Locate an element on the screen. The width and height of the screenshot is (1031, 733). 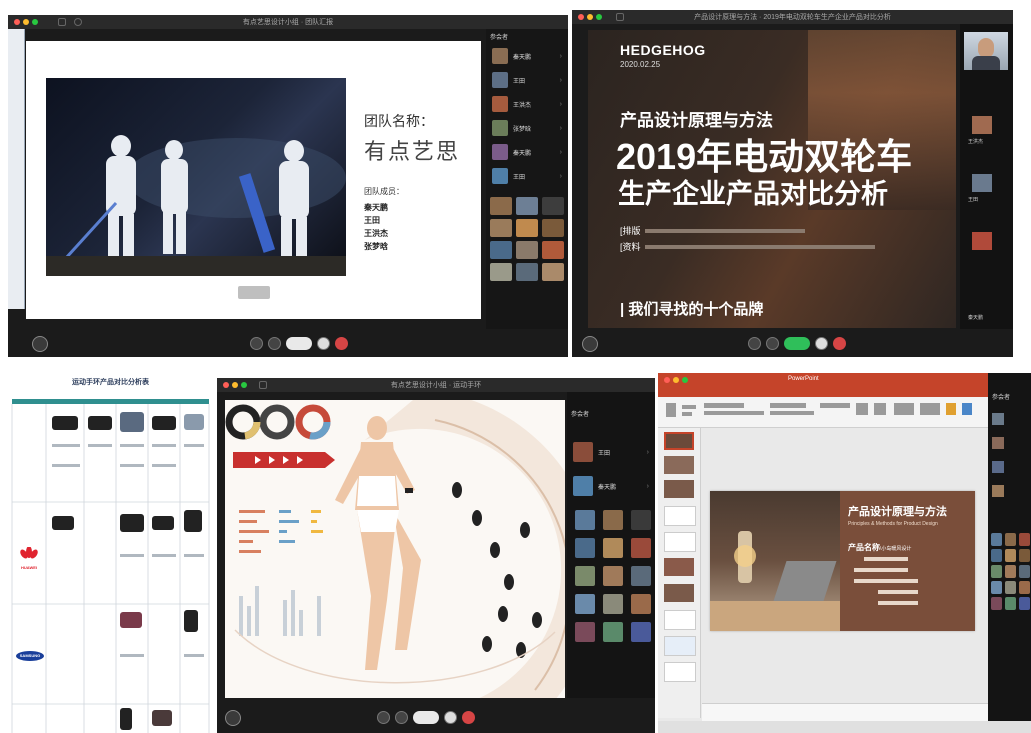
maximize-window-button is located at coordinates (685, 380).